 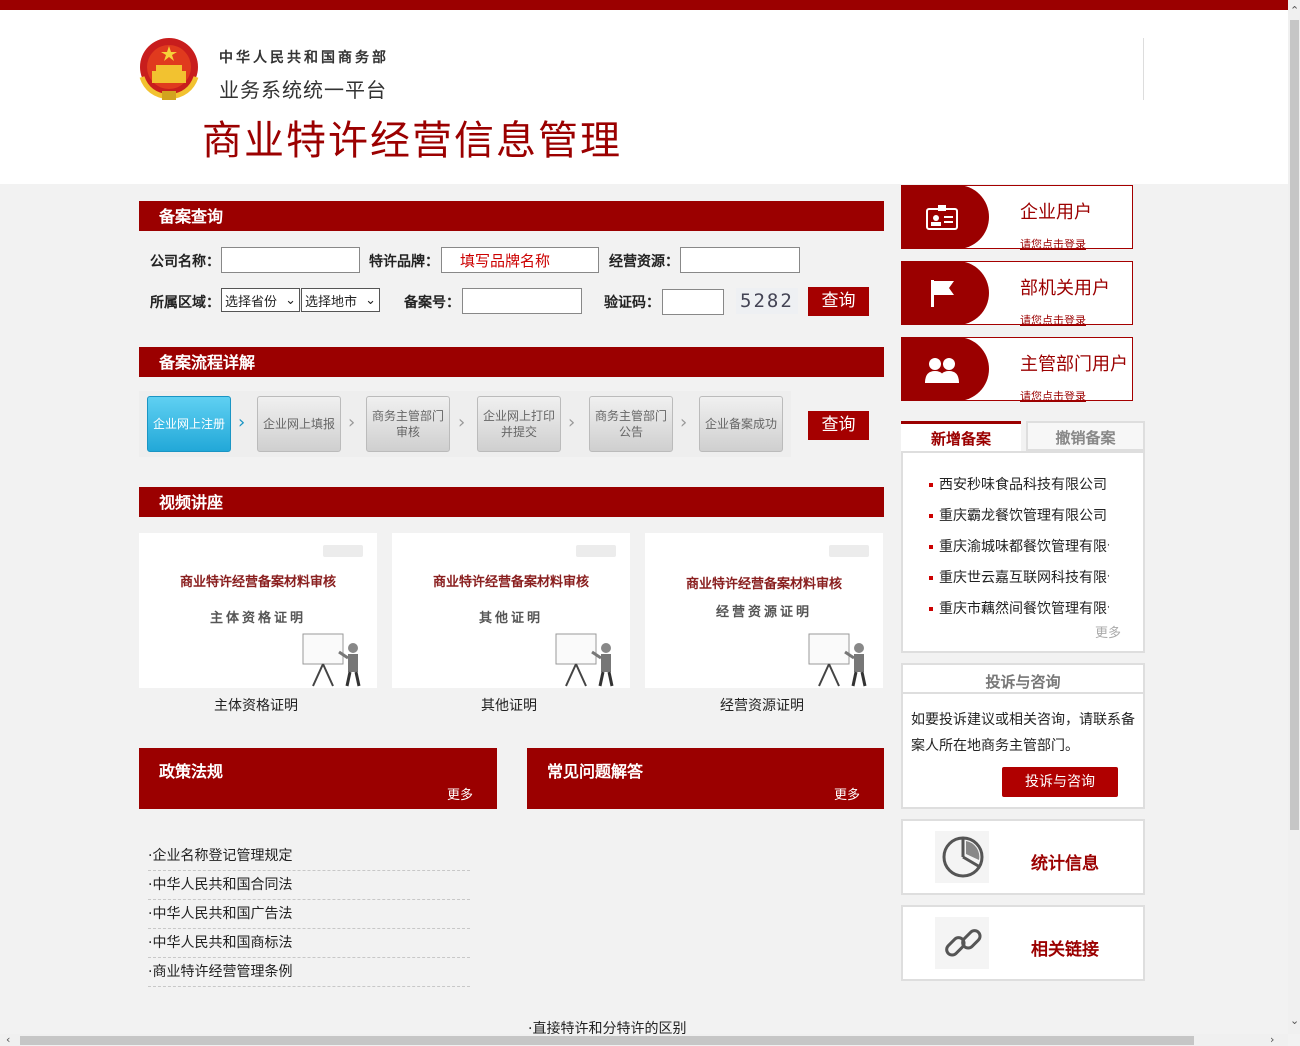 What do you see at coordinates (1143, 69) in the screenshot?
I see `header-divider` at bounding box center [1143, 69].